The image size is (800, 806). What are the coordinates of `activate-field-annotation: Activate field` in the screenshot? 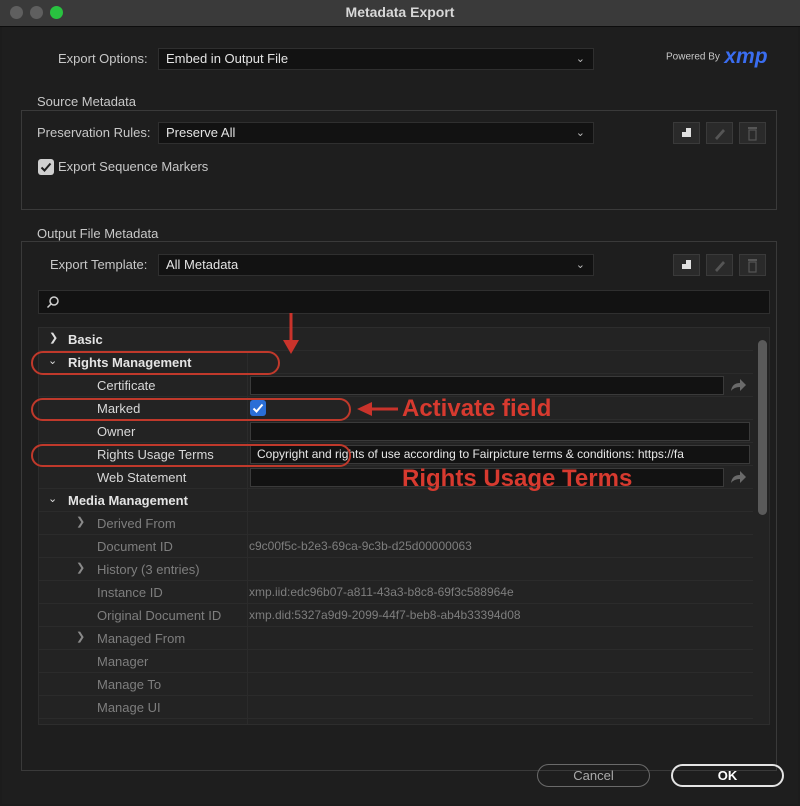 It's located at (477, 408).